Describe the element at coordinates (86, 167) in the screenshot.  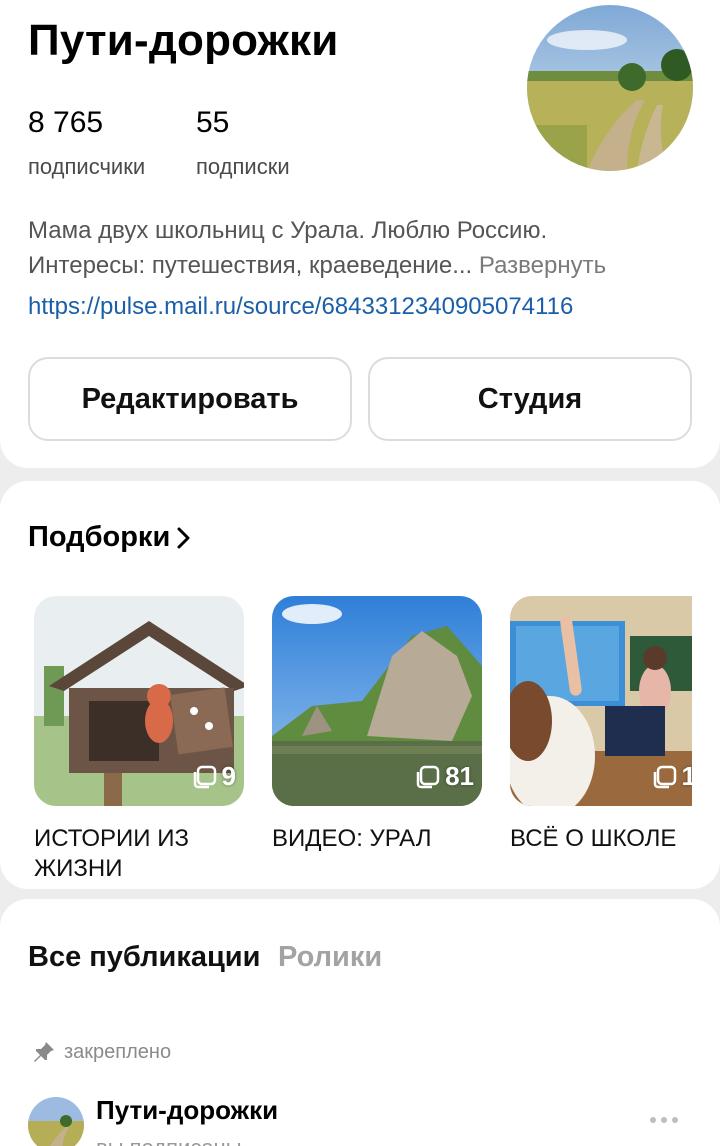
I see `followers-label: подписчики` at that location.